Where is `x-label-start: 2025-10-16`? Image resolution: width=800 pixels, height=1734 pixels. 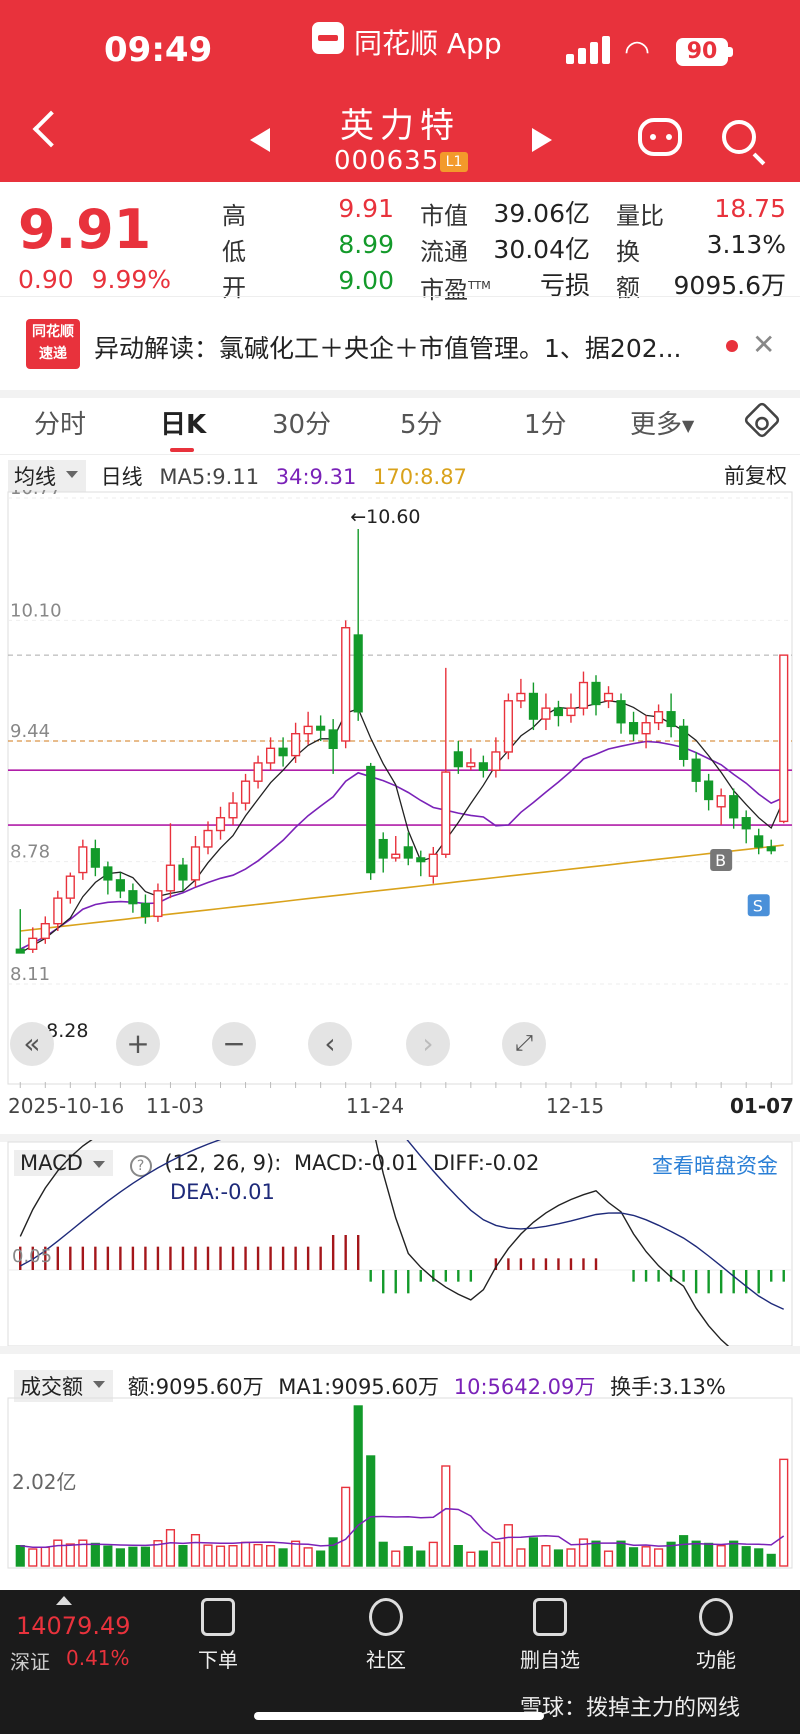 x-label-start: 2025-10-16 is located at coordinates (66, 1106).